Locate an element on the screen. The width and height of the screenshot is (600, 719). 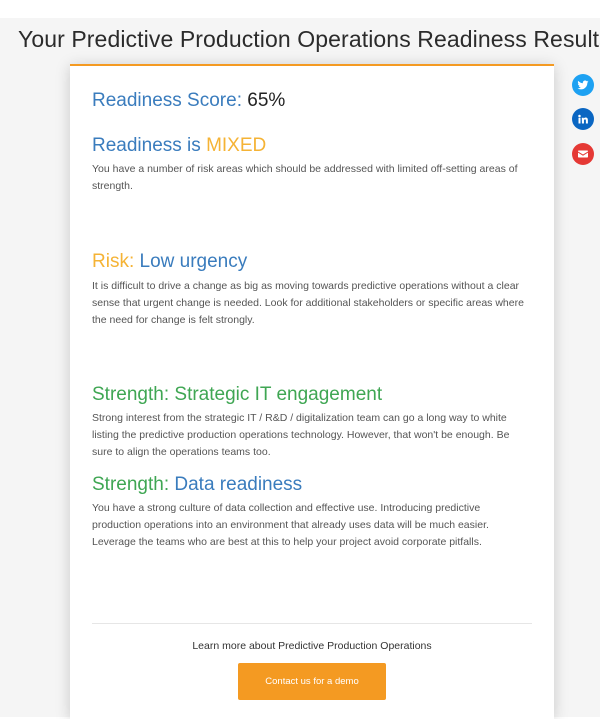
readiness-score: Readiness Score: 65% is located at coordinates (188, 101).